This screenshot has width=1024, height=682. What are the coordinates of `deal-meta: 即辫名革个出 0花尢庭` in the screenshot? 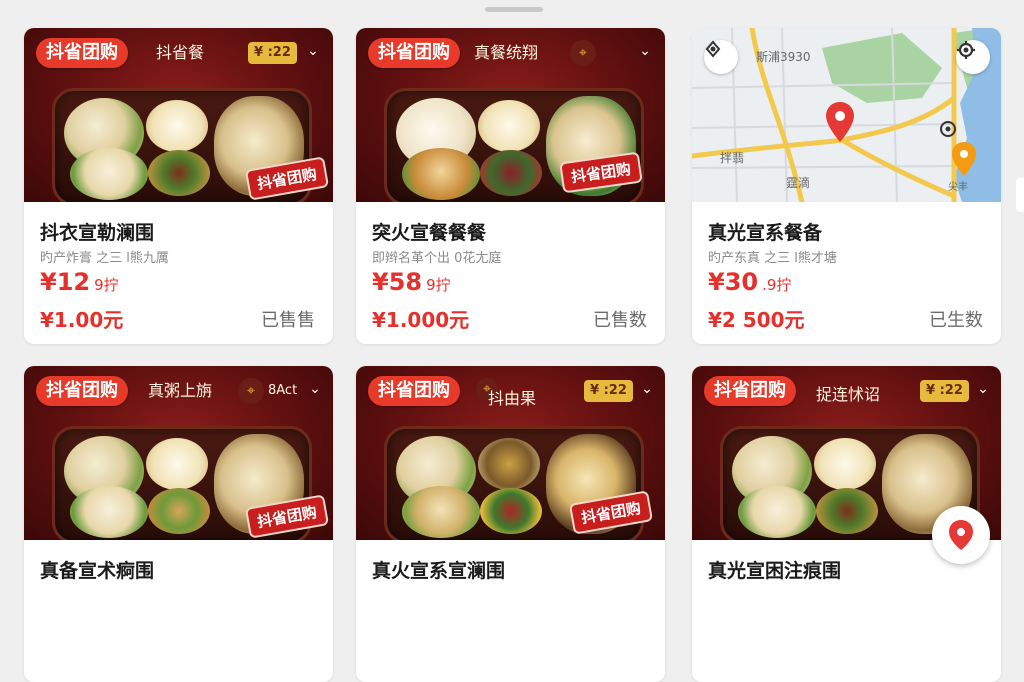 It's located at (437, 258).